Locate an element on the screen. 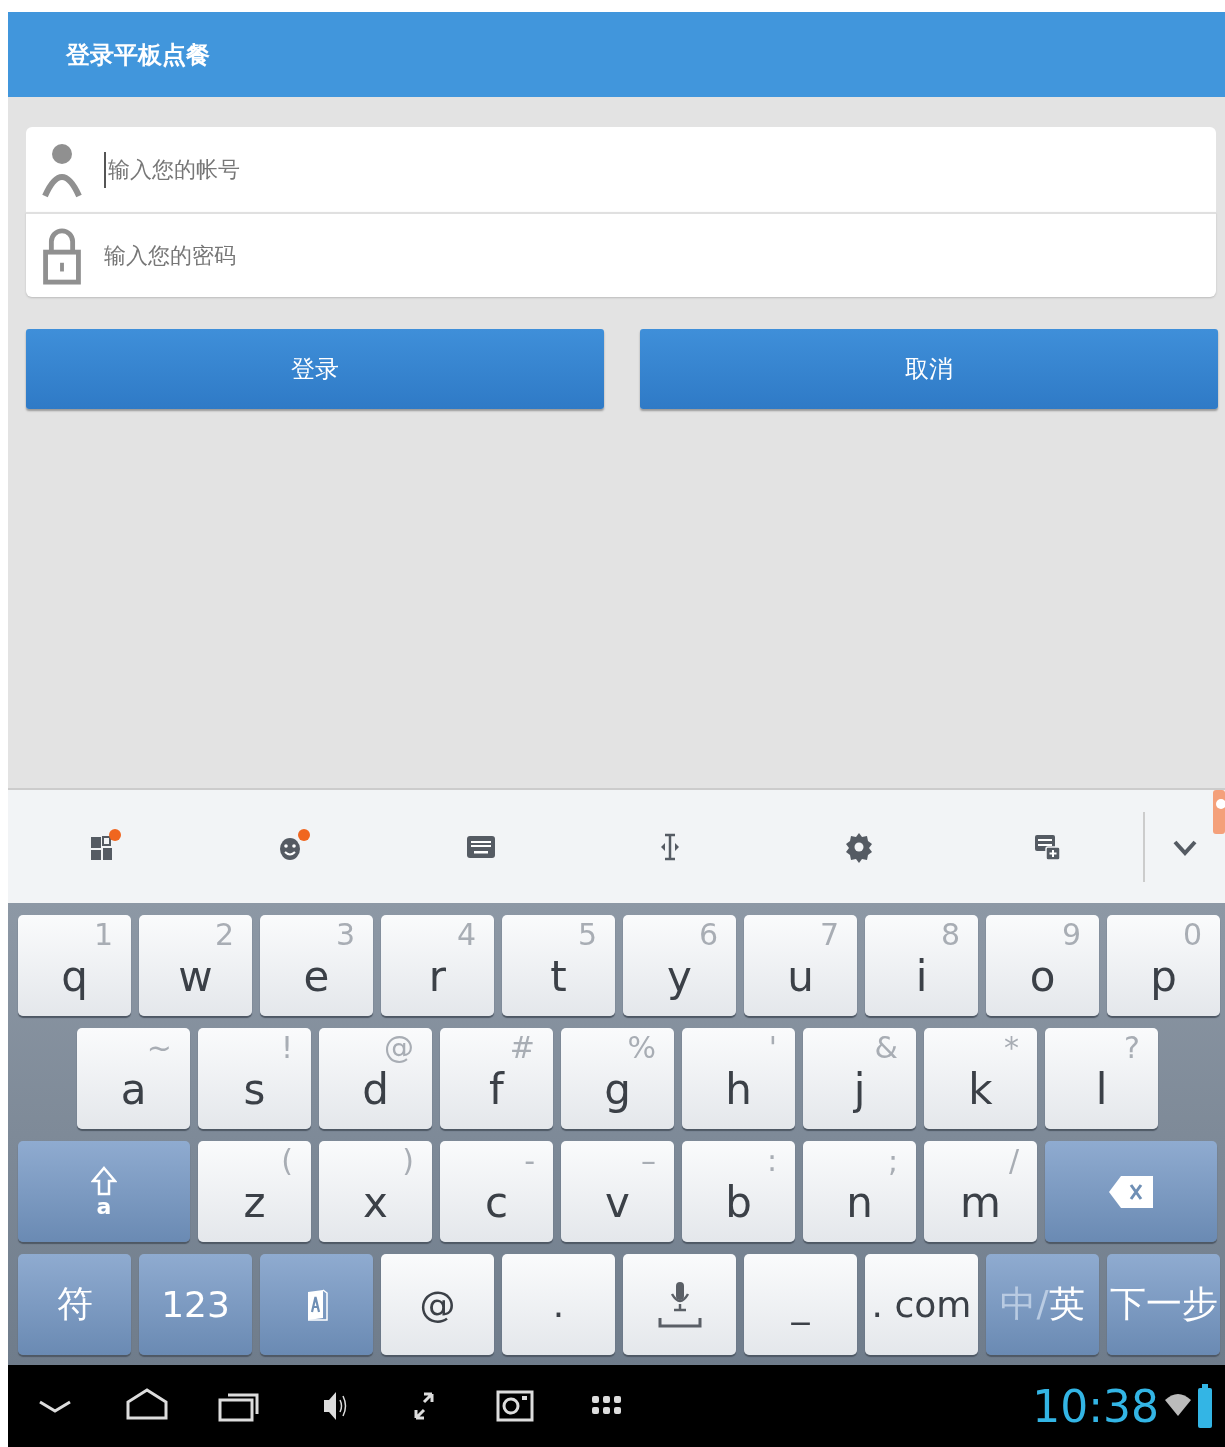  key: @ is located at coordinates (437, 1304).